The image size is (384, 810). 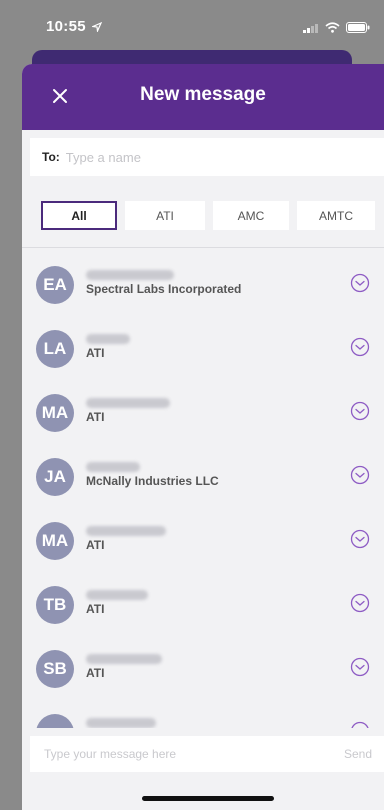 What do you see at coordinates (55, 285) in the screenshot?
I see `avatar: EA` at bounding box center [55, 285].